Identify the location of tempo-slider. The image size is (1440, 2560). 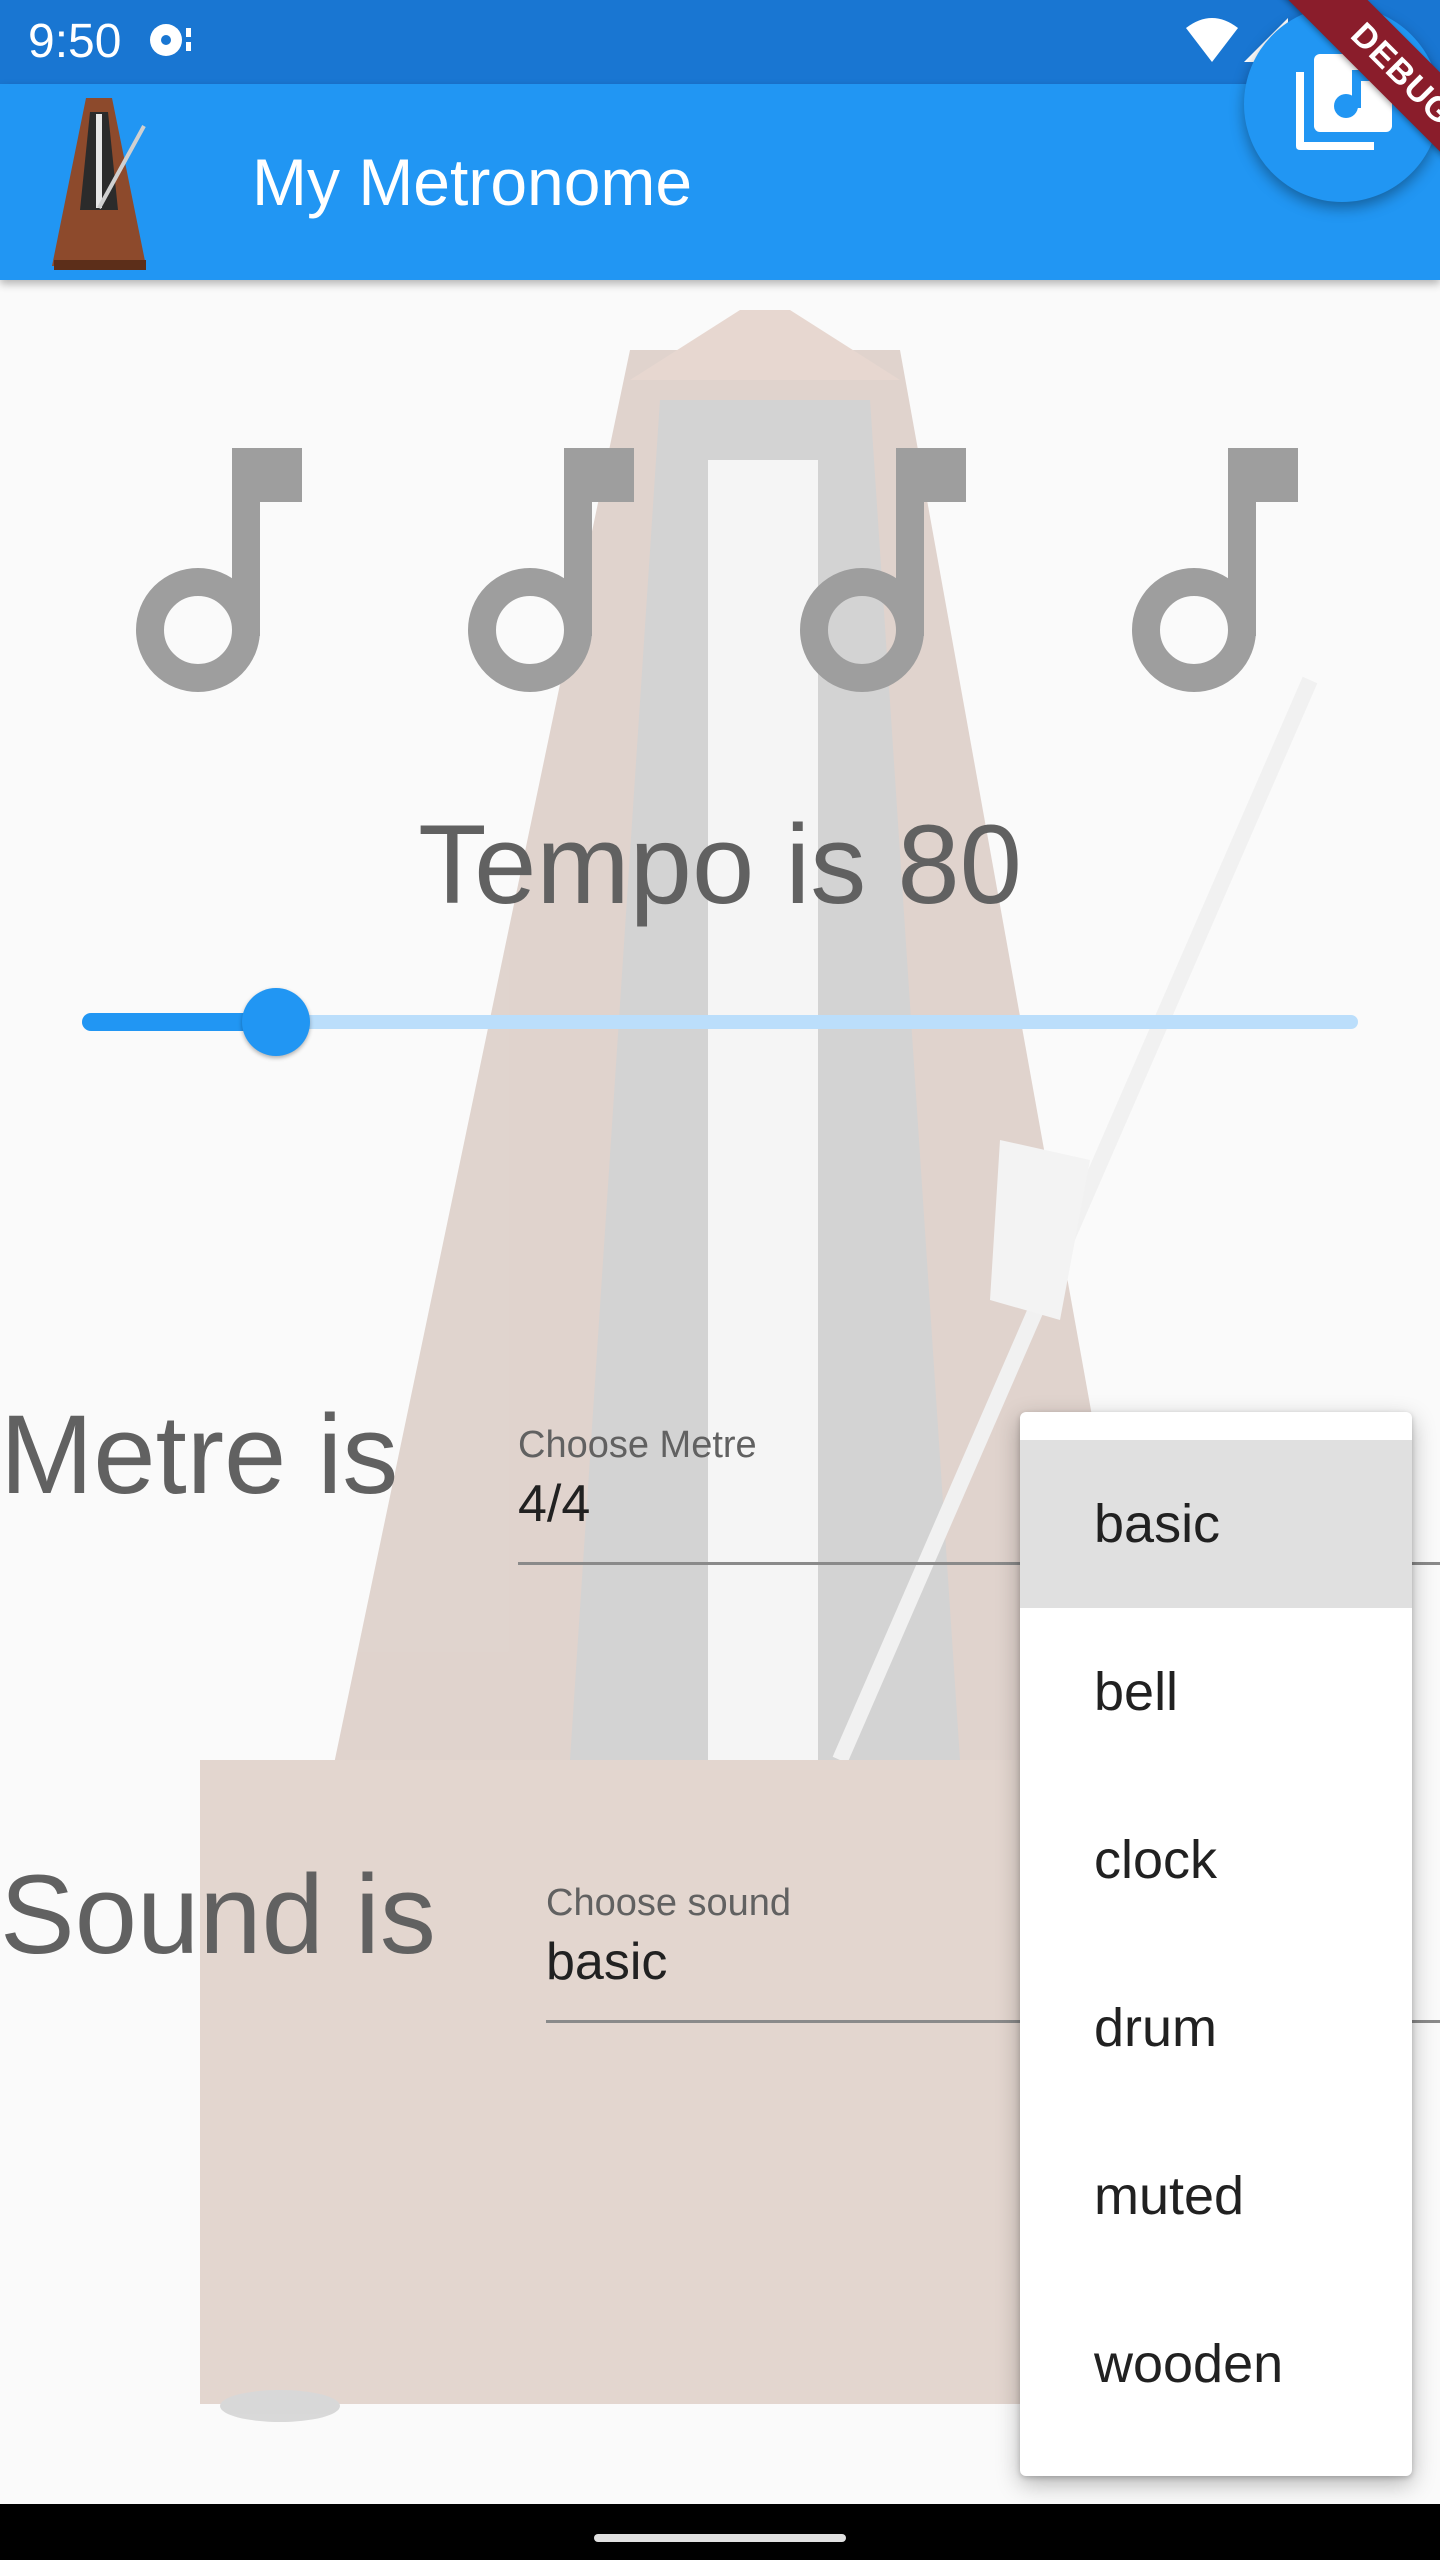
(720, 1022).